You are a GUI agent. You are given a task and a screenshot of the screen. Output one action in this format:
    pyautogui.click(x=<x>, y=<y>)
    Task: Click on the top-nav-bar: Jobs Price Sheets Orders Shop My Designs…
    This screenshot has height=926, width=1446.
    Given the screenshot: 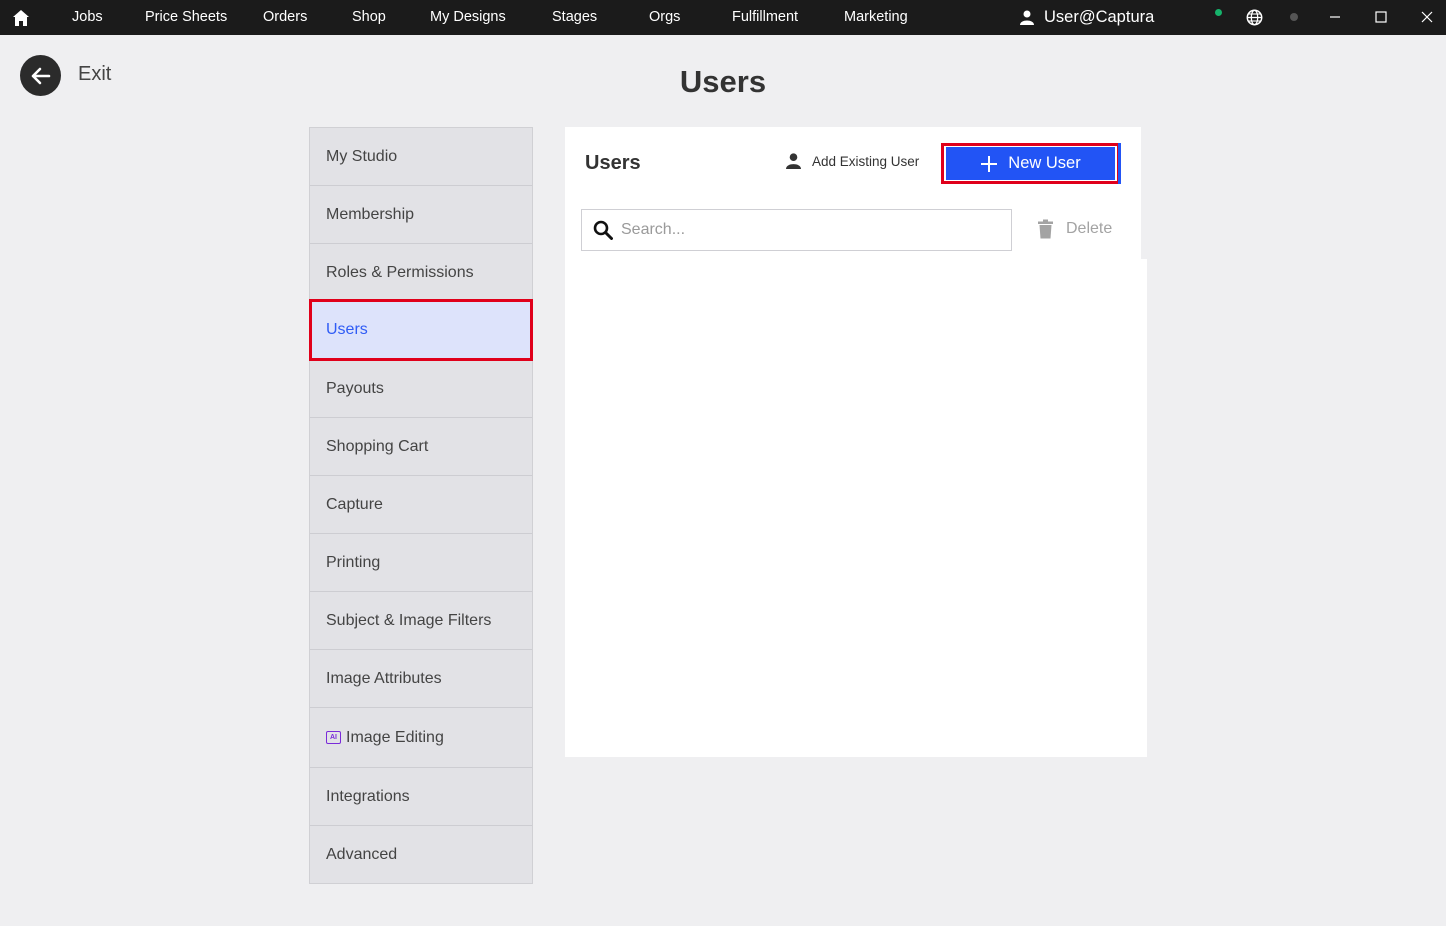 What is the action you would take?
    pyautogui.click(x=723, y=17)
    